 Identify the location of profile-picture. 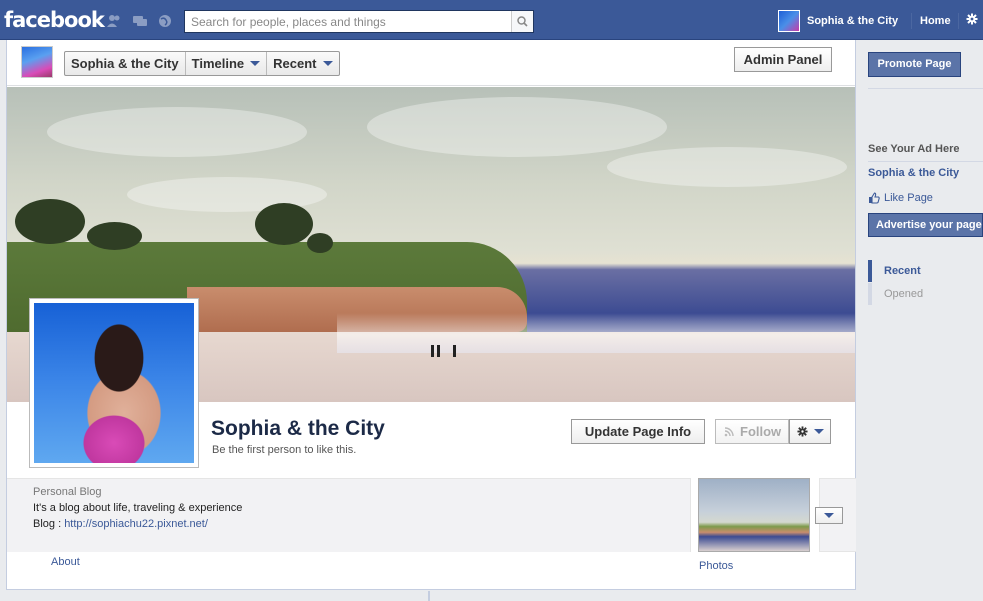
(114, 383).